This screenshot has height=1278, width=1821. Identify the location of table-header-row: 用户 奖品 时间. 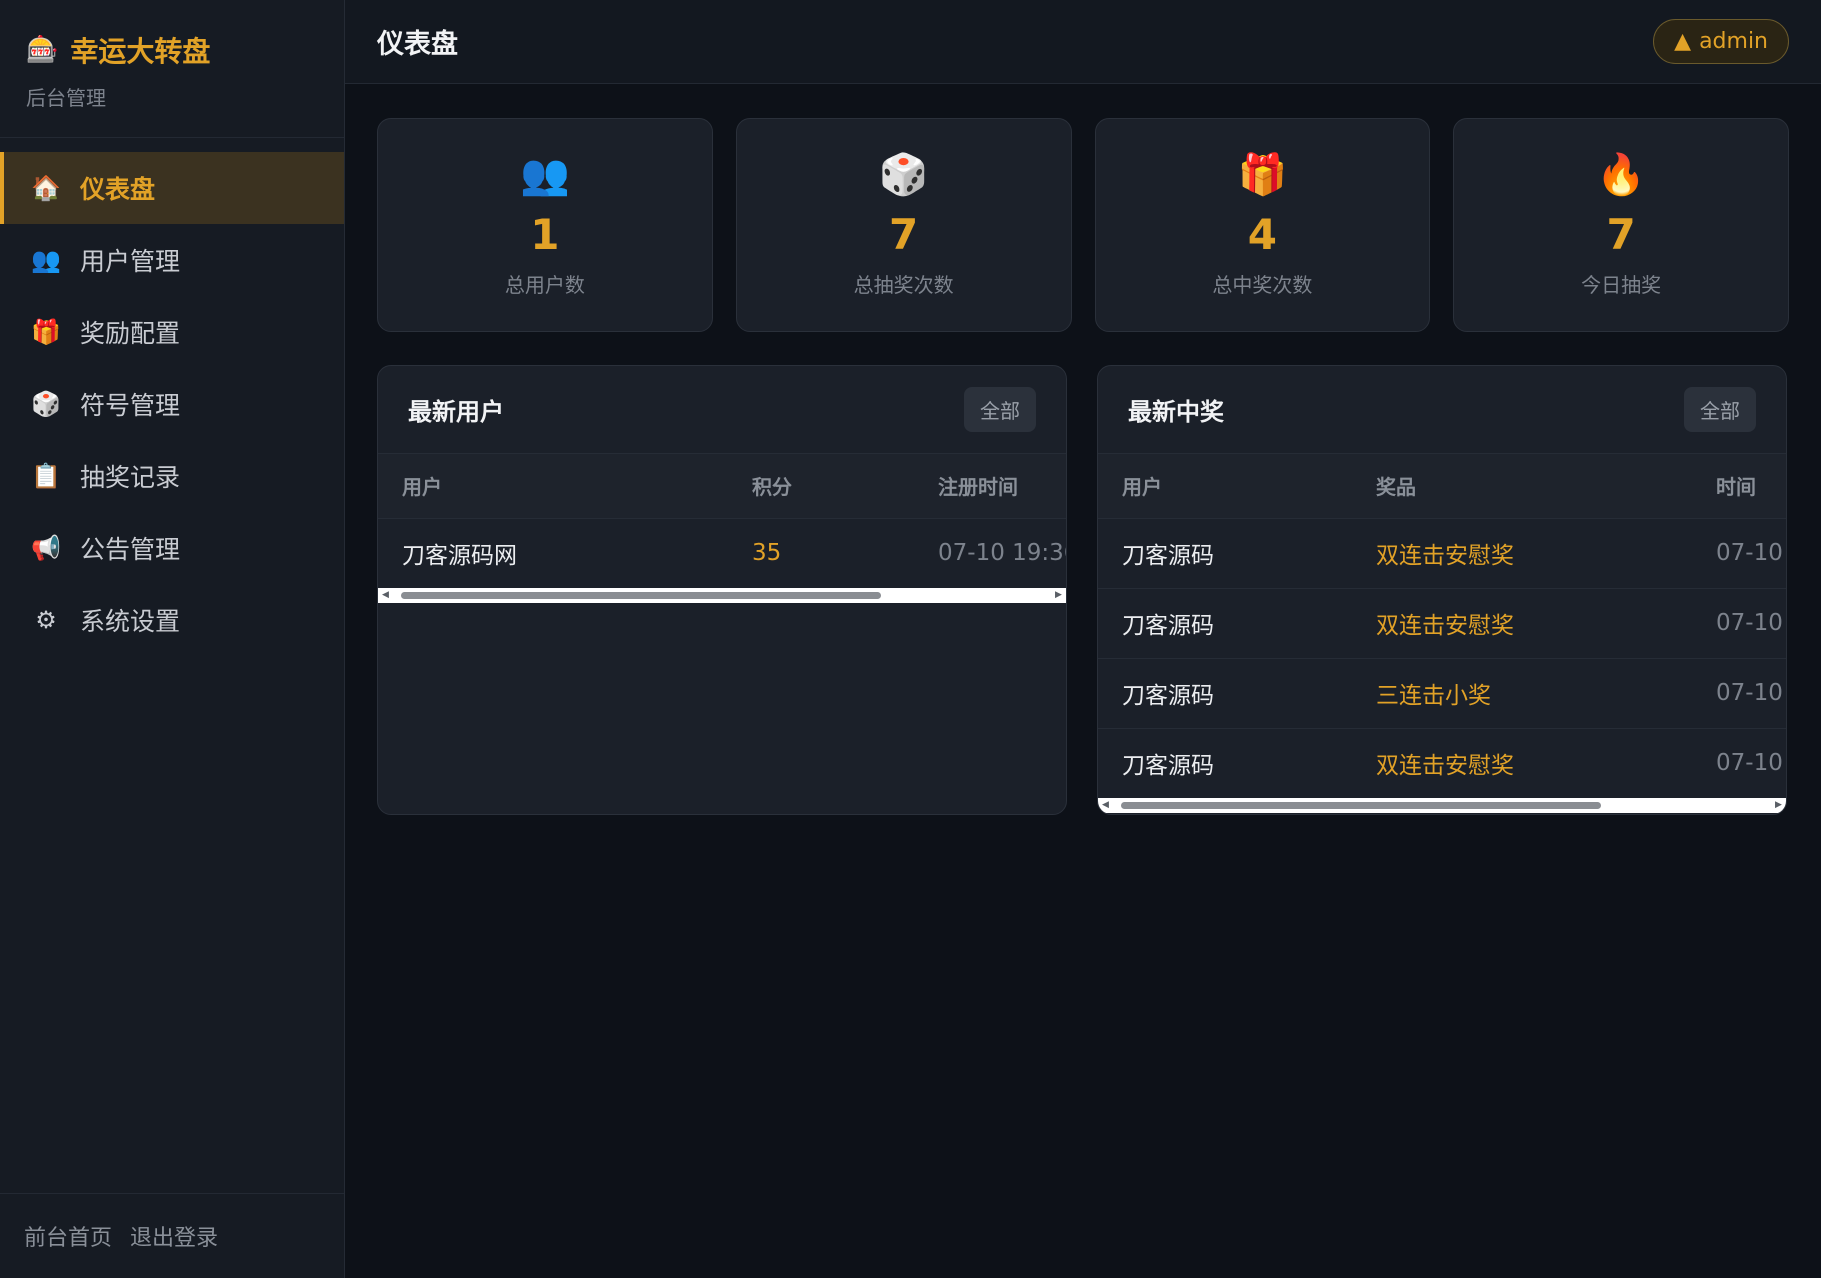
(1442, 486).